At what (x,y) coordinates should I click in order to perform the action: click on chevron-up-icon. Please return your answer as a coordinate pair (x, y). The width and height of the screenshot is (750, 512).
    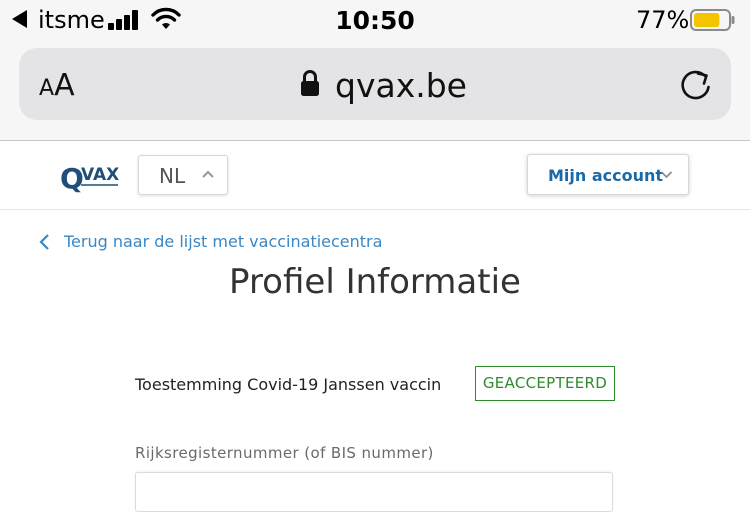
    Looking at the image, I should click on (208, 174).